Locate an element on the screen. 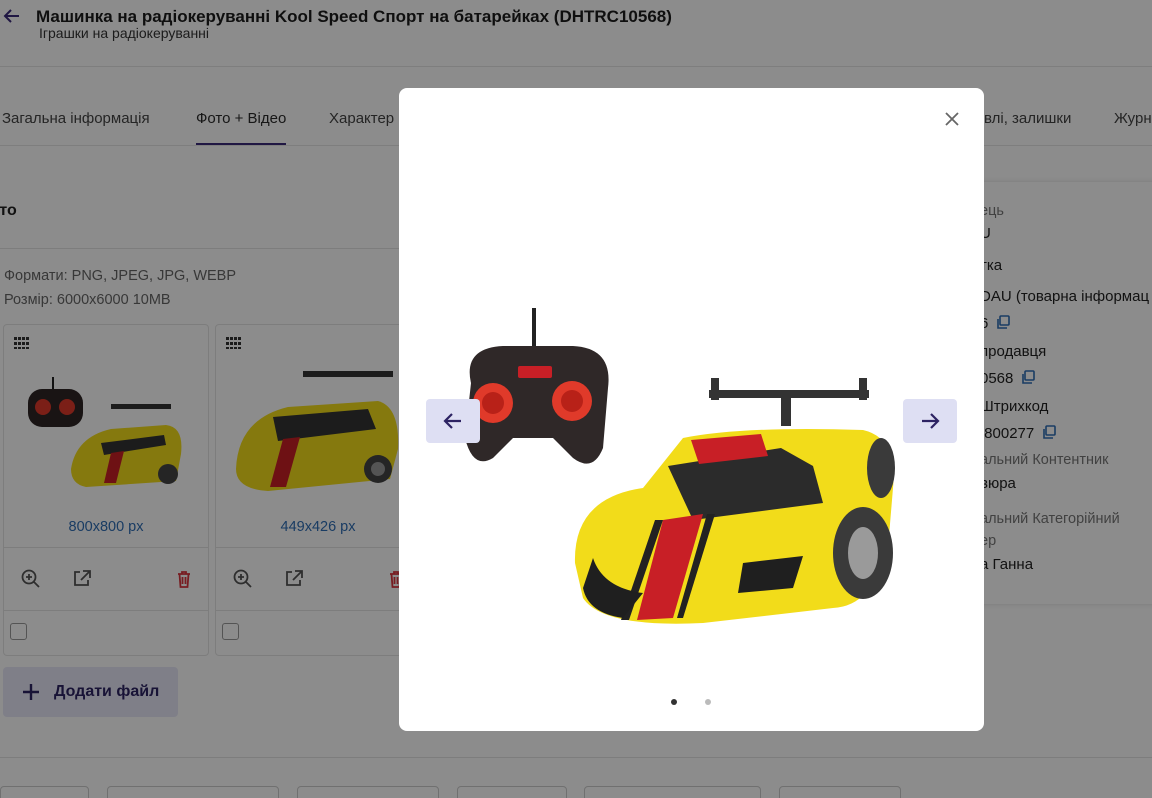 The width and height of the screenshot is (1152, 798). prev-slide-button is located at coordinates (453, 421).